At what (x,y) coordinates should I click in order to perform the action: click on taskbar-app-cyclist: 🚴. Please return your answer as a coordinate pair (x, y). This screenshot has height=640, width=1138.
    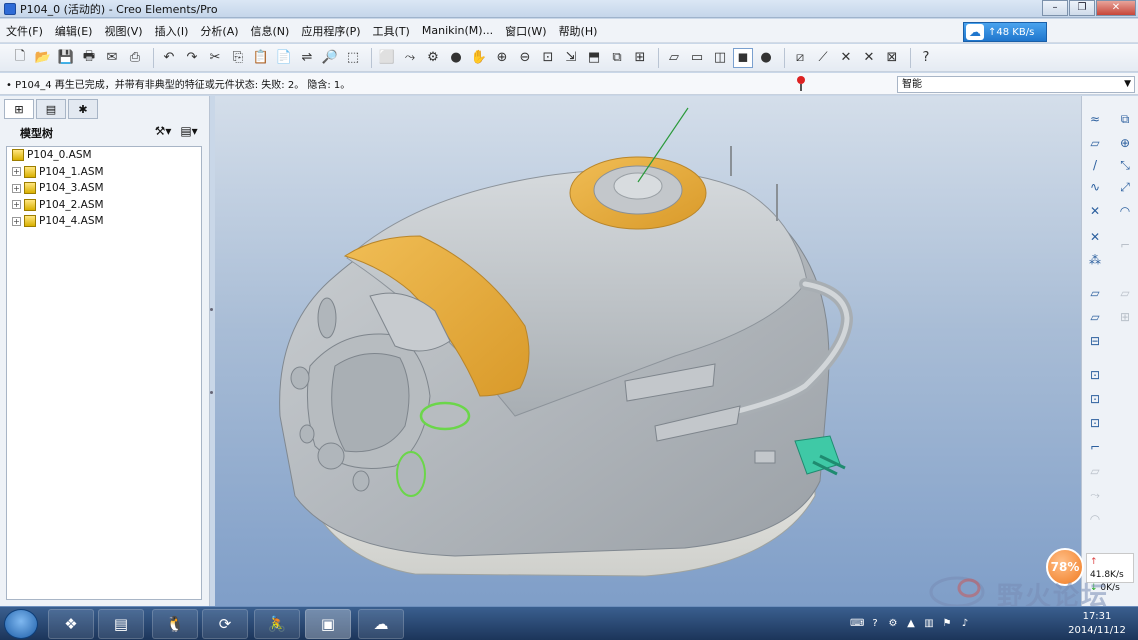
    Looking at the image, I should click on (277, 624).